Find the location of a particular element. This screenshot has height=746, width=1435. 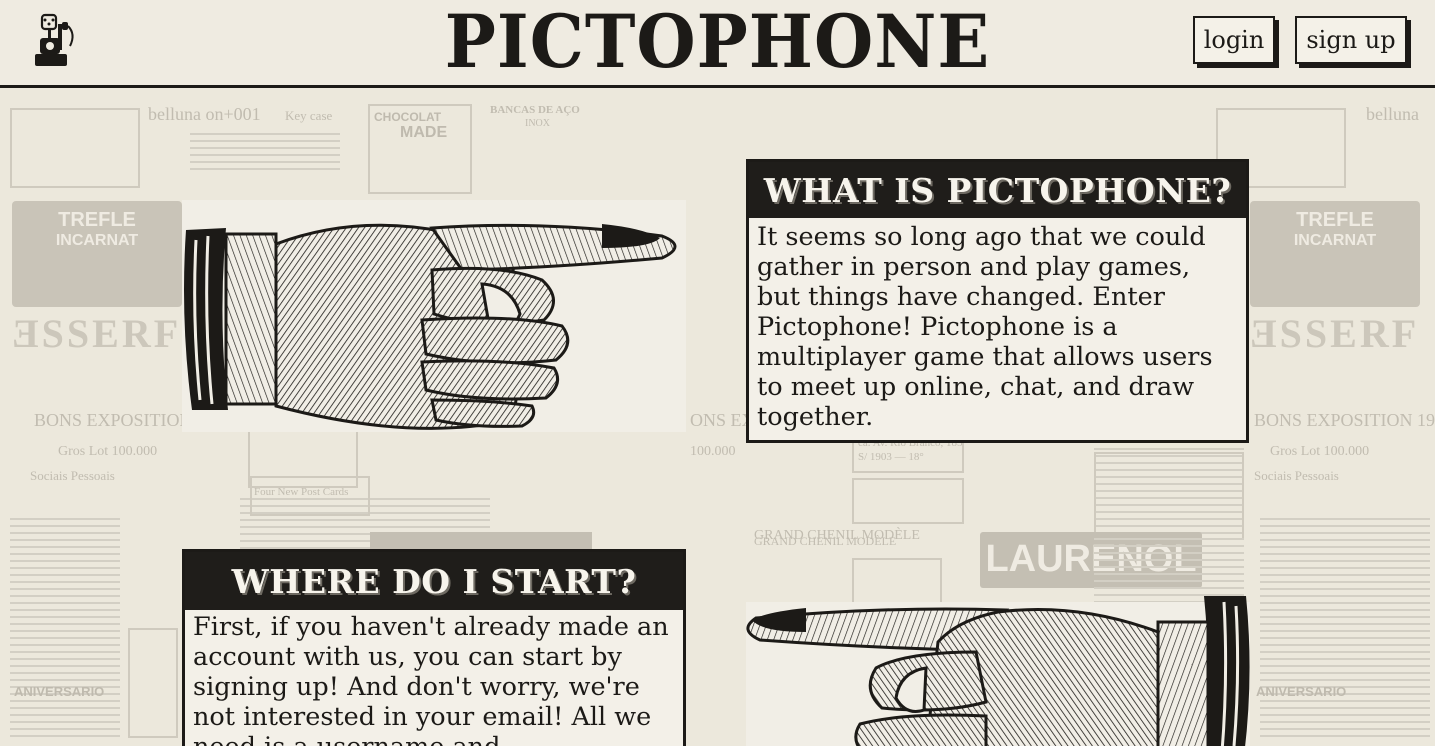

bg-ad-text: BANCAS DE AÇO is located at coordinates (535, 110).